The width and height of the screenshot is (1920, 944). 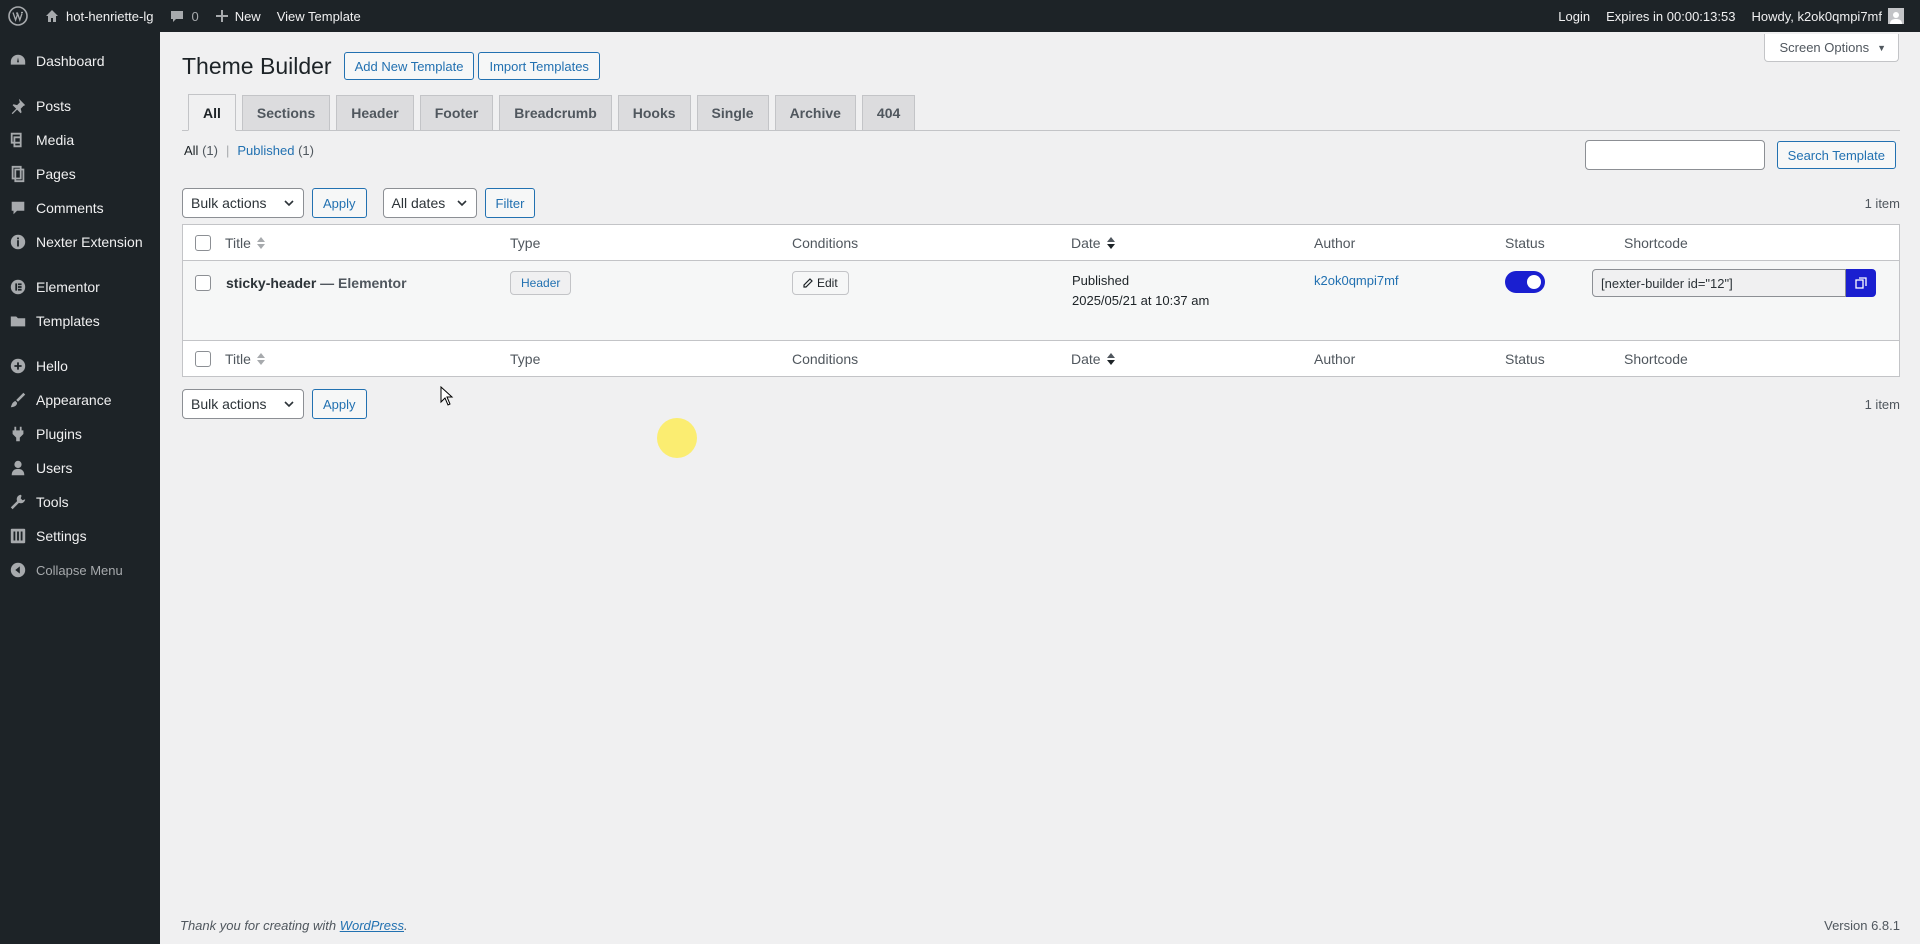 What do you see at coordinates (80, 61) in the screenshot?
I see `menu-dashboard: Dashboard` at bounding box center [80, 61].